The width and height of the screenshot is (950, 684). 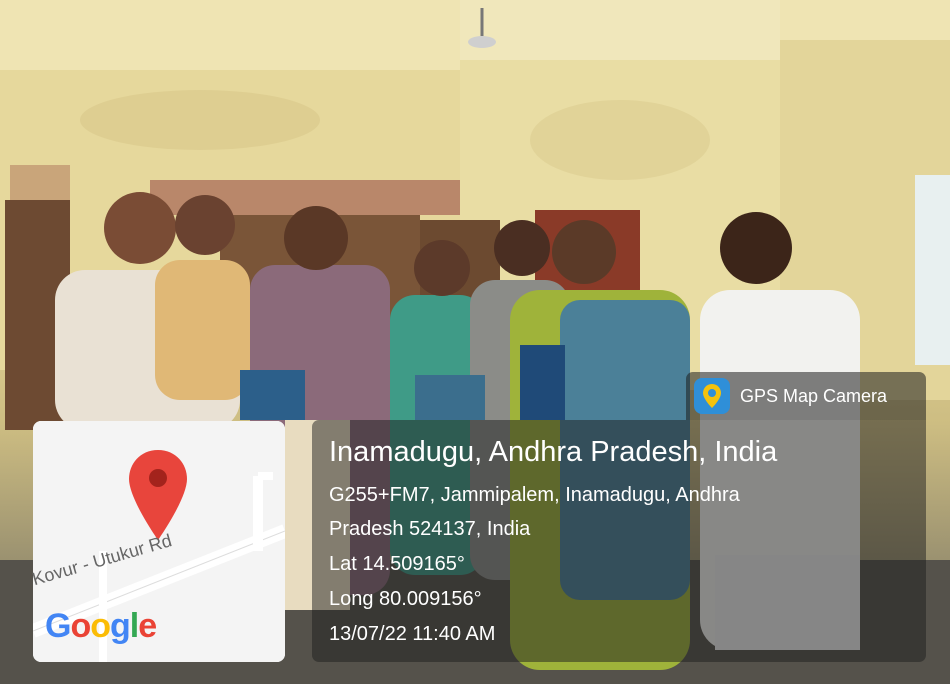 I want to click on address-line-1: G255+FM7, Jammipalem, Inamadugu, Andhra, so click(x=534, y=495).